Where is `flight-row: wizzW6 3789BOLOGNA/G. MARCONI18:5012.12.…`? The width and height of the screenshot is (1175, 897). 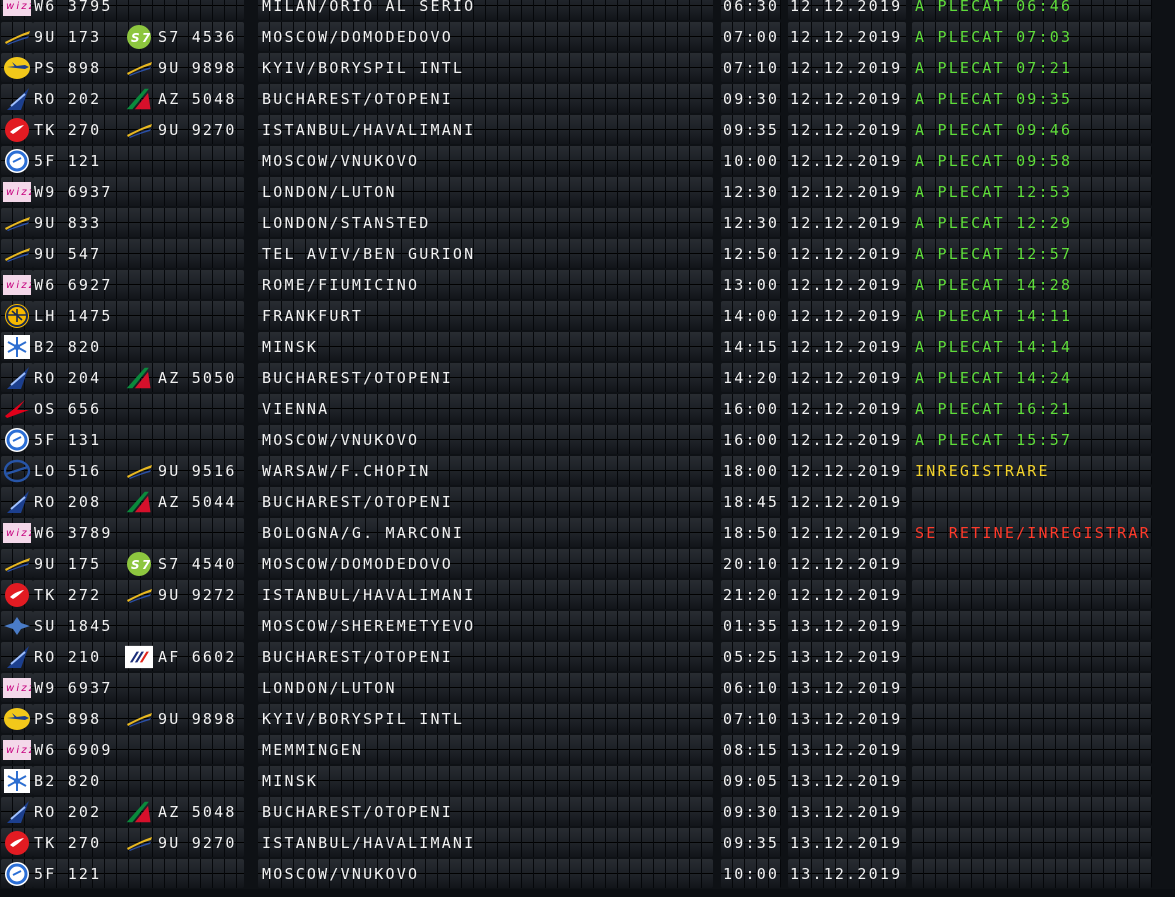
flight-row: wizzW6 3789BOLOGNA/G. MARCONI18:5012.12.… is located at coordinates (587, 532).